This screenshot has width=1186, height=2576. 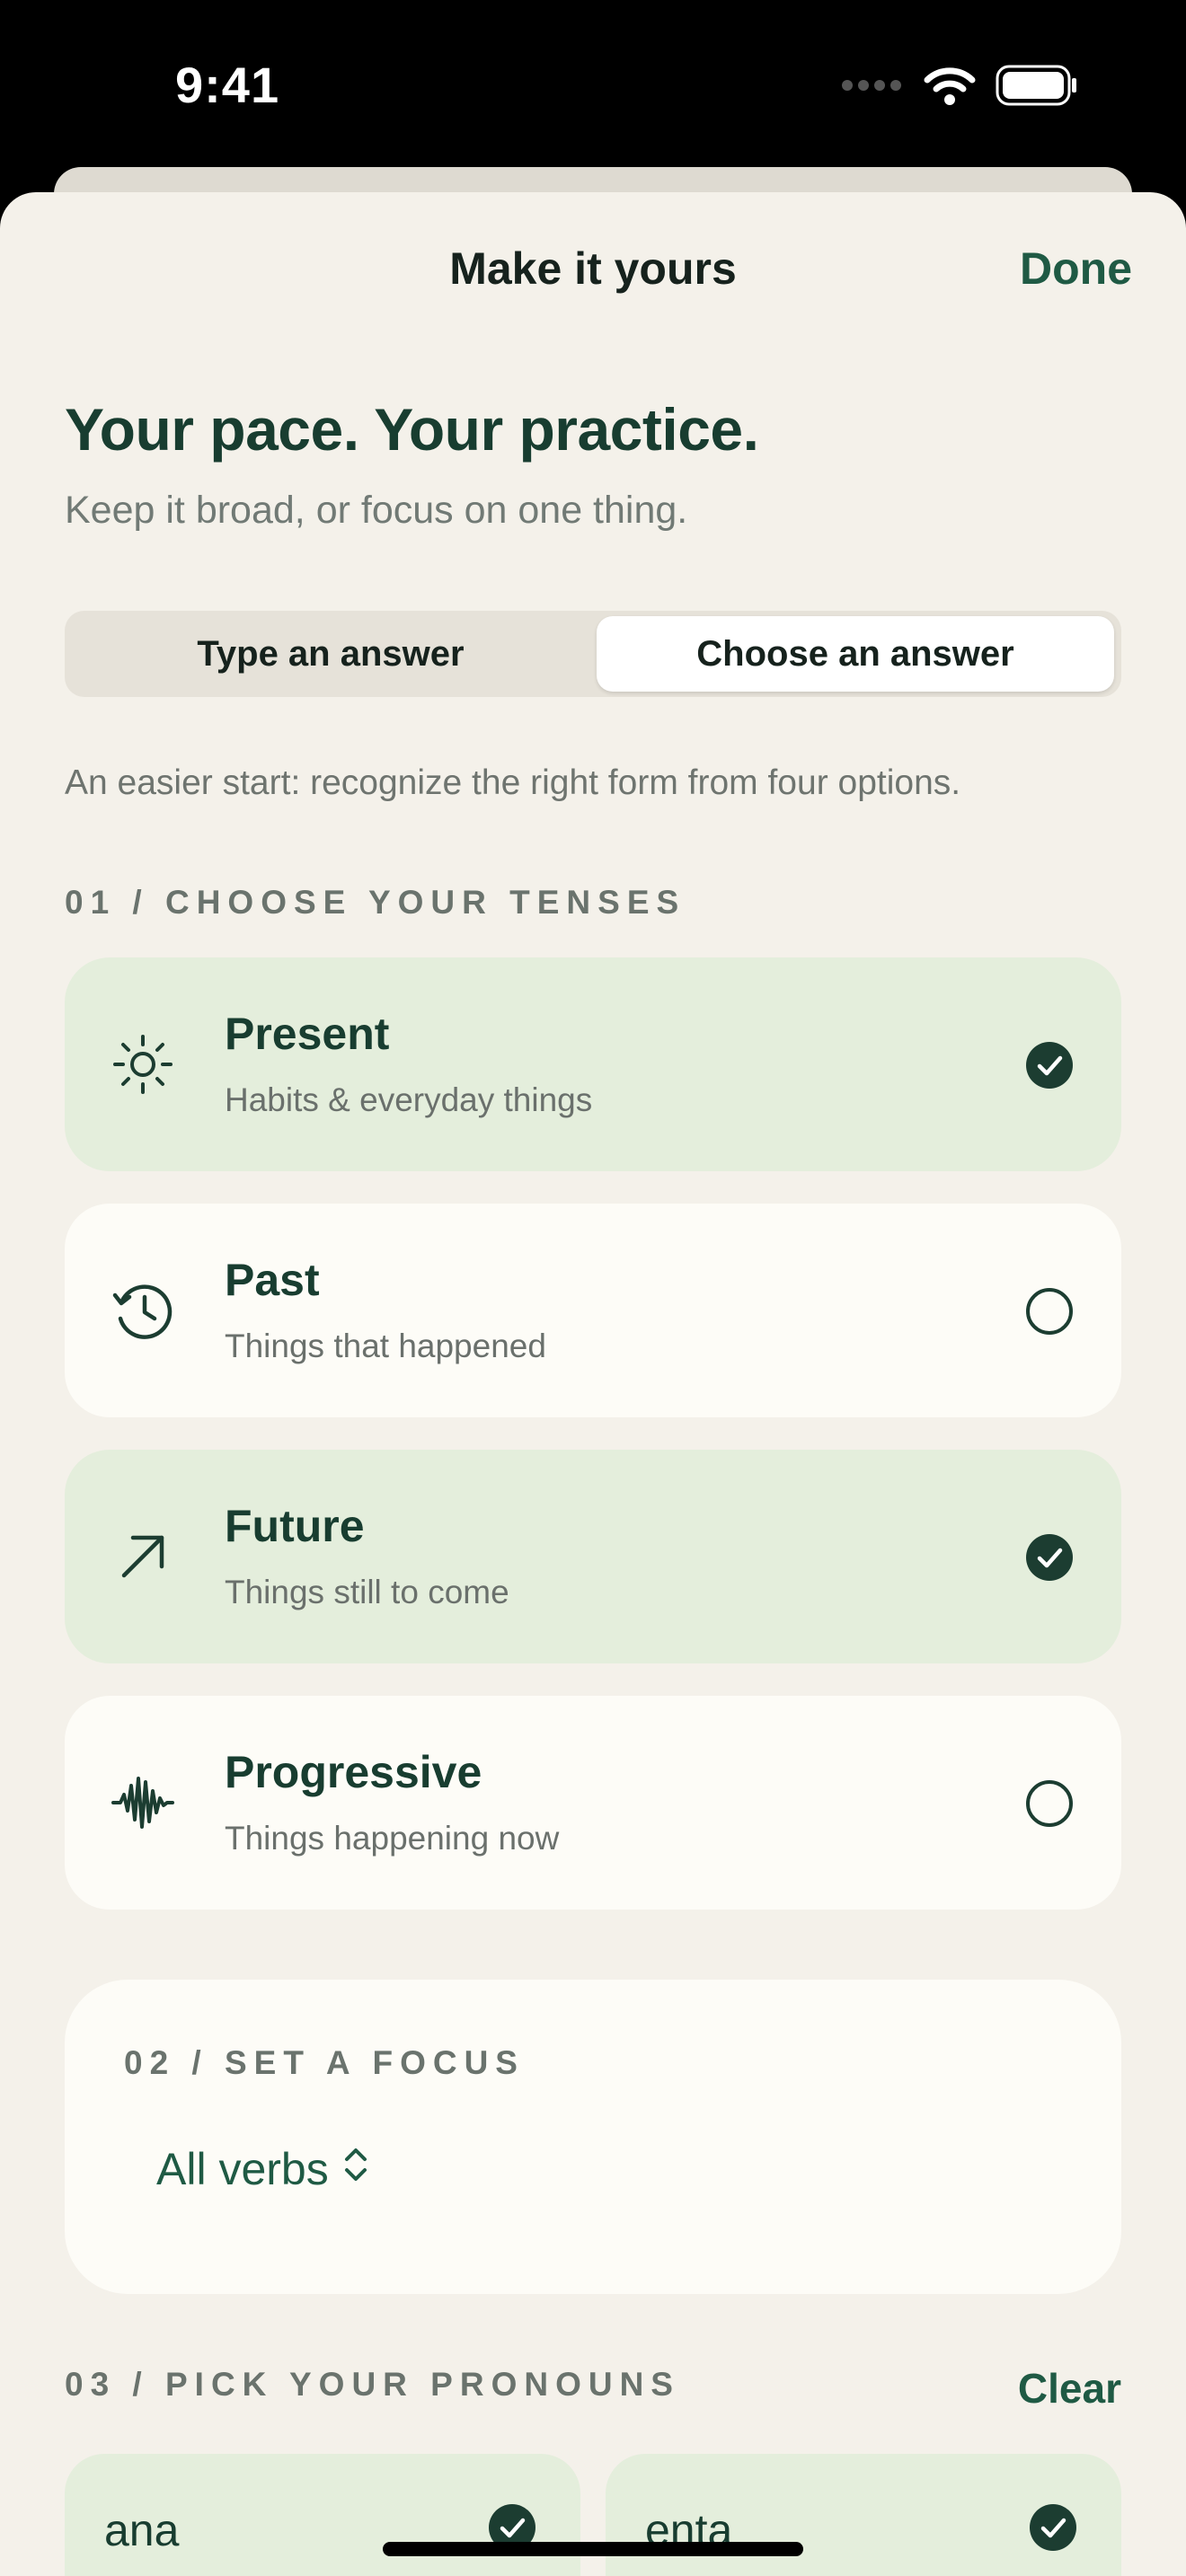 I want to click on status-icons, so click(x=959, y=87).